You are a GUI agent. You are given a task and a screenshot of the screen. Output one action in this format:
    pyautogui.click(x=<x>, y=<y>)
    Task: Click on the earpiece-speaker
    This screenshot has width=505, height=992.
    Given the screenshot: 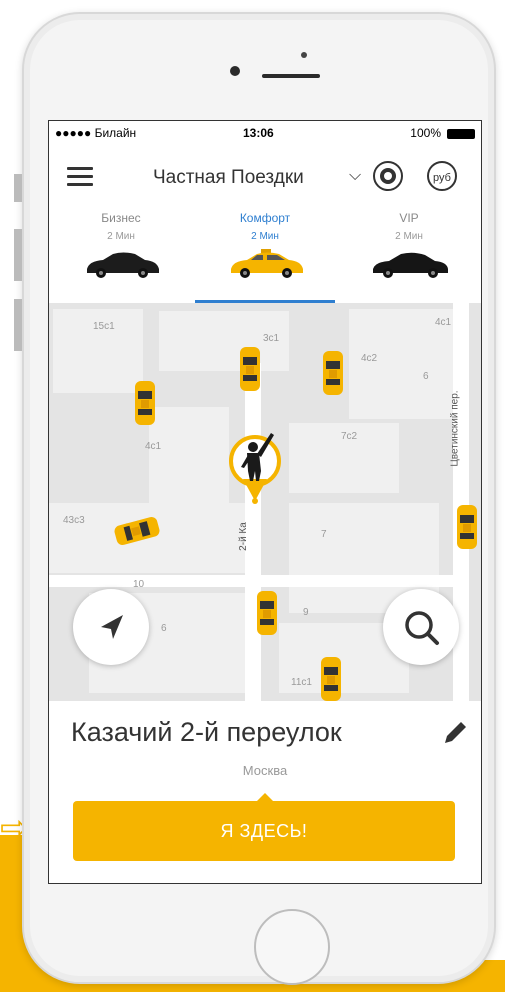 What is the action you would take?
    pyautogui.click(x=291, y=76)
    